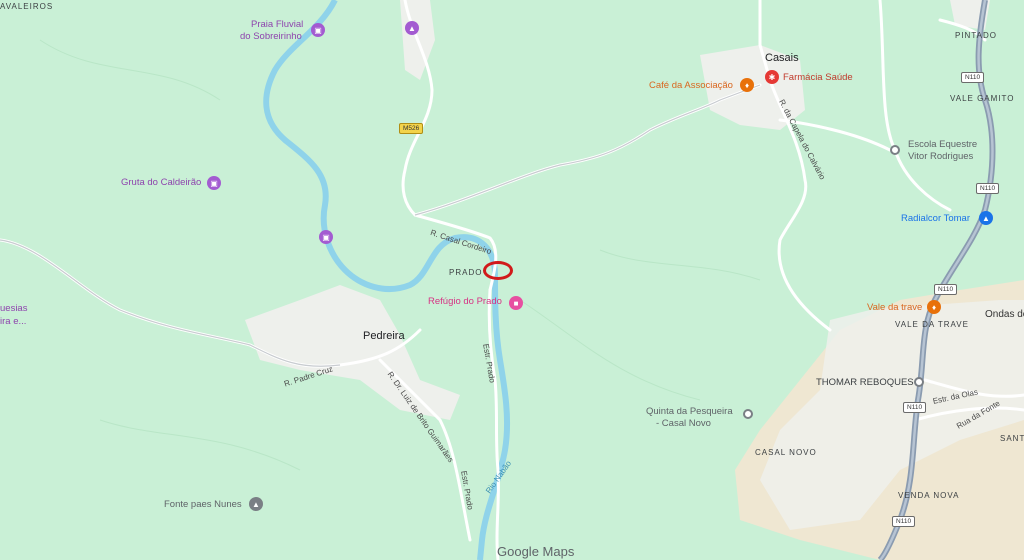  I want to click on poi-label-fonte-paes-nunes: Fonte paes Nunes, so click(203, 504).